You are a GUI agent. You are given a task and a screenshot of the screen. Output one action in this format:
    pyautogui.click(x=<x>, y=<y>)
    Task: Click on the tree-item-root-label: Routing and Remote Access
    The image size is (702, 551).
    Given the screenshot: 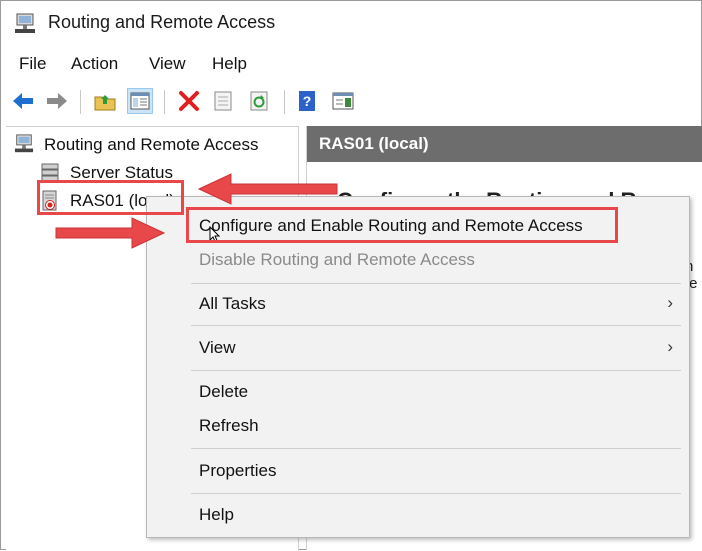 What is the action you would take?
    pyautogui.click(x=151, y=144)
    